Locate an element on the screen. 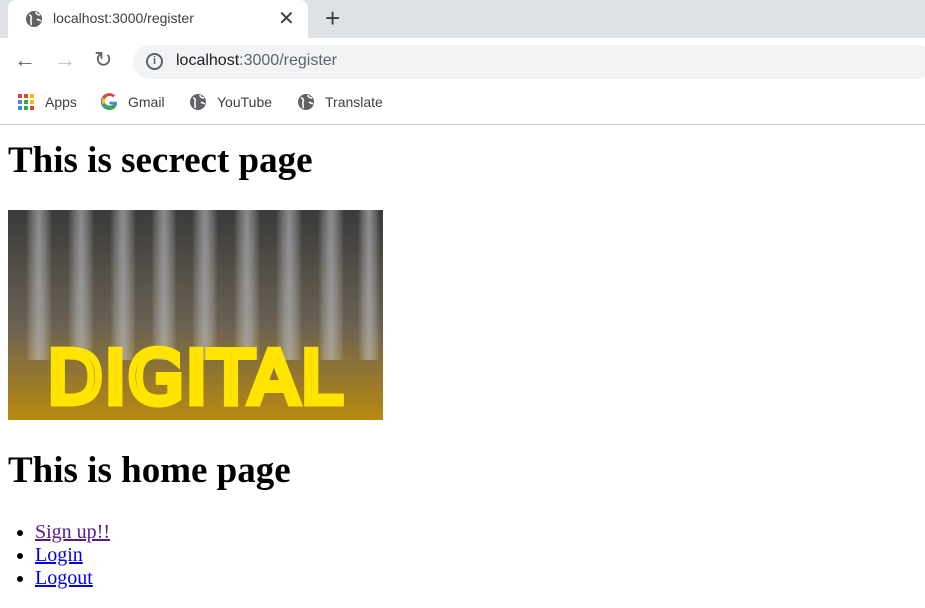  info-icon: i is located at coordinates (154, 61).